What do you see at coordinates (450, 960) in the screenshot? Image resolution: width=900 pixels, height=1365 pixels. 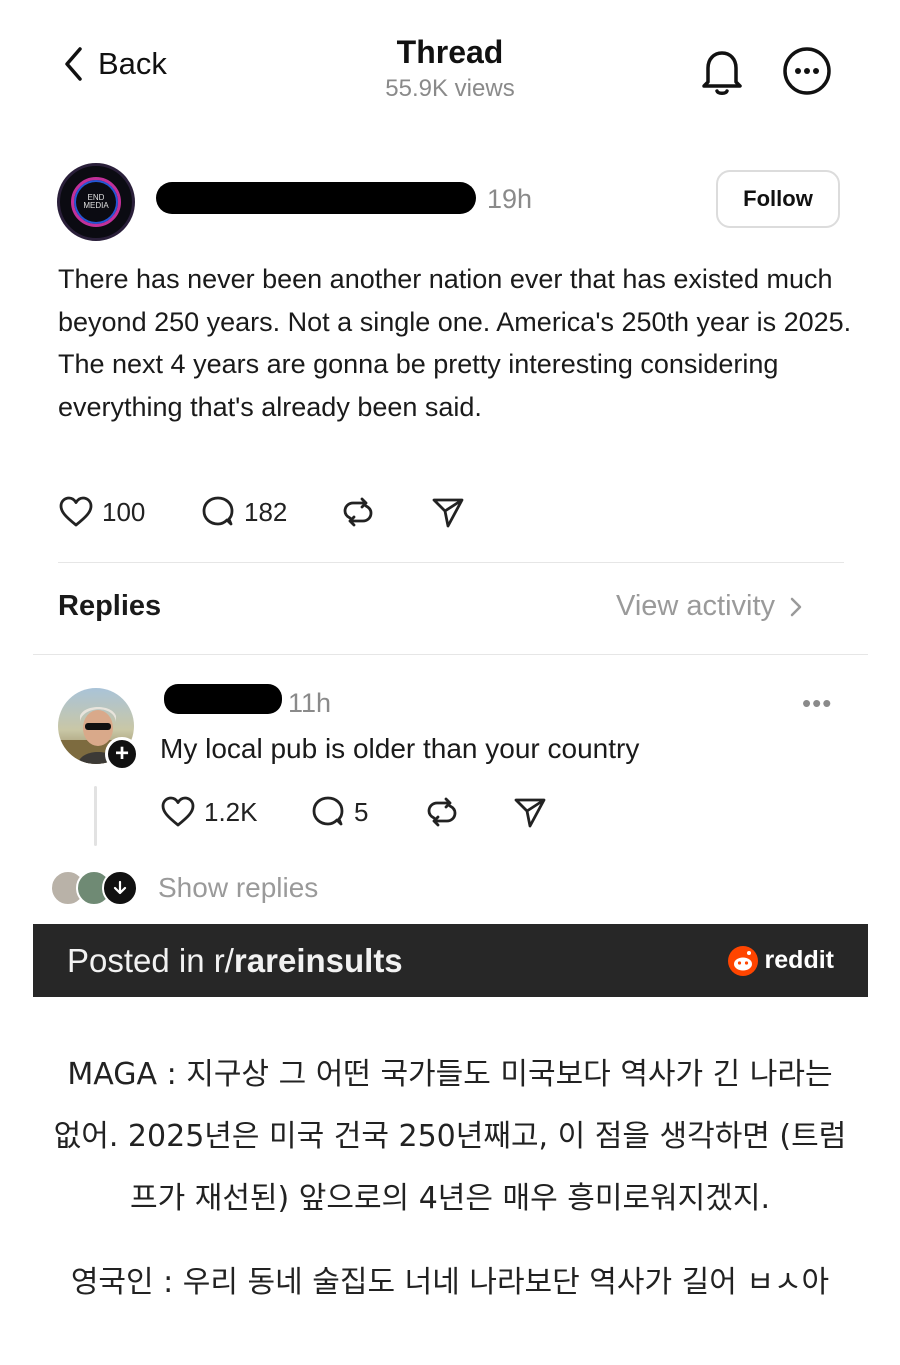 I see `posted-in-banner: Posted in r/rareinsults reddit` at bounding box center [450, 960].